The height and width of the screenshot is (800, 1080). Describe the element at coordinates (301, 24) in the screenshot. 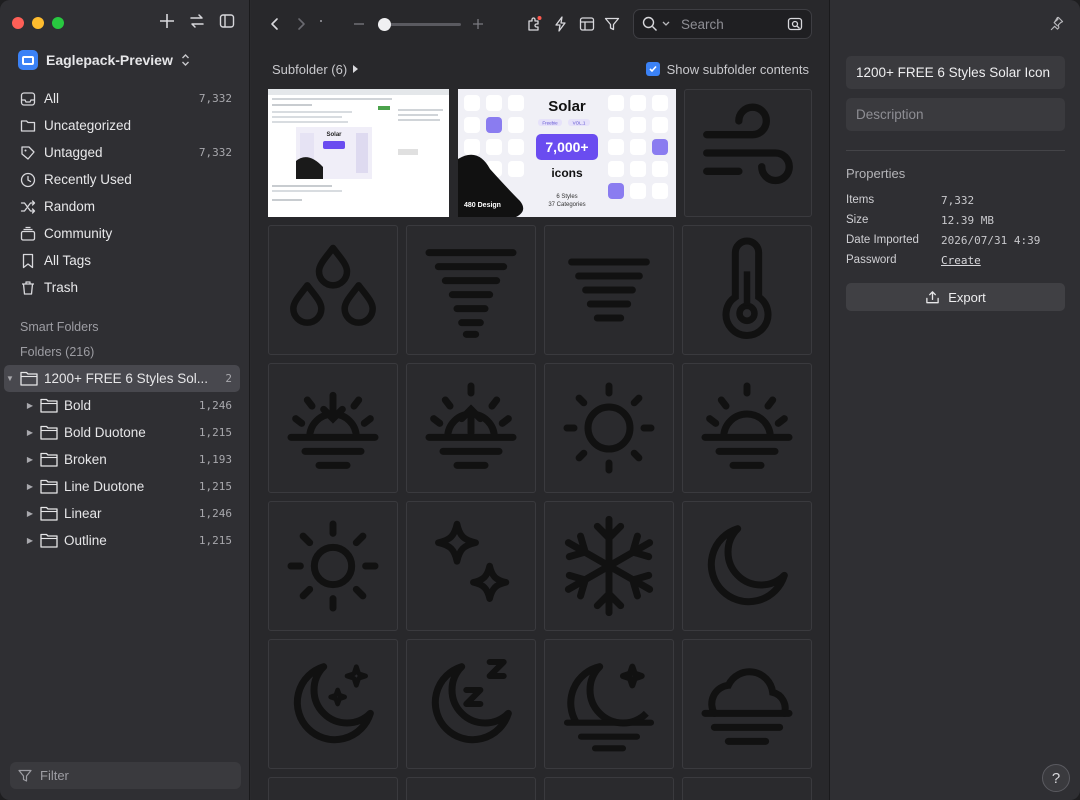

I see `forward-icon` at that location.